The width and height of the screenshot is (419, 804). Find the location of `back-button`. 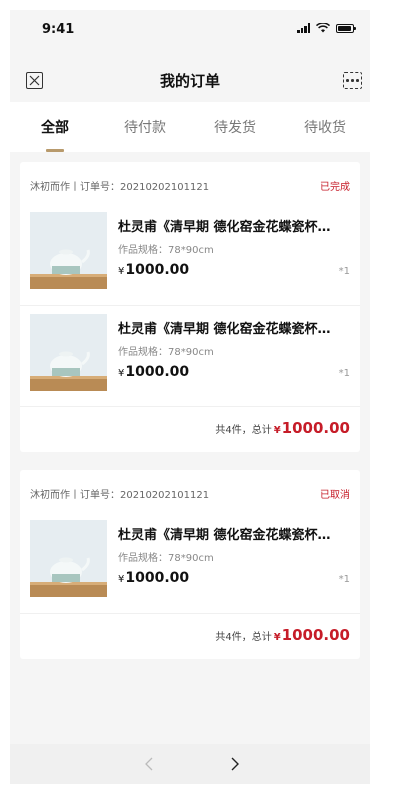

back-button is located at coordinates (150, 764).